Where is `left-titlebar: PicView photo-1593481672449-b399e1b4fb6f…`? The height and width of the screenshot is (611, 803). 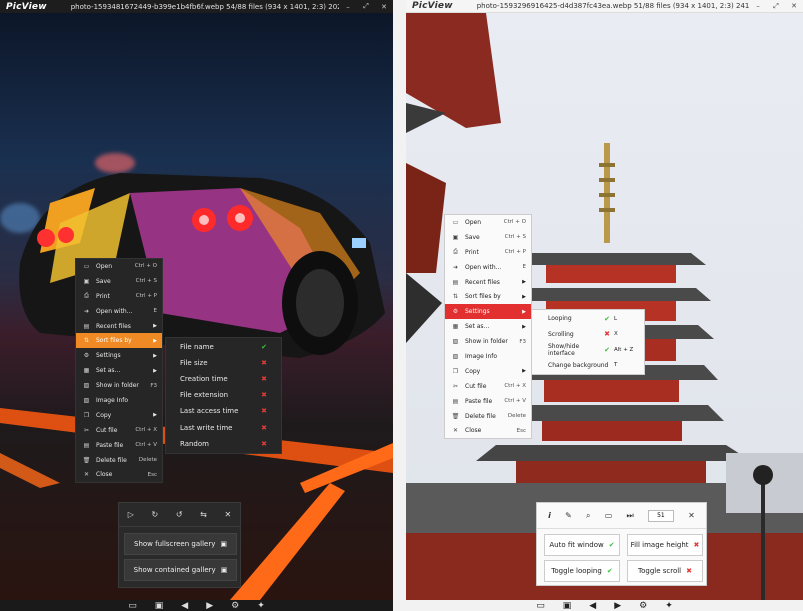 left-titlebar: PicView photo-1593481672449-b399e1b4fb6f… is located at coordinates (196, 6).